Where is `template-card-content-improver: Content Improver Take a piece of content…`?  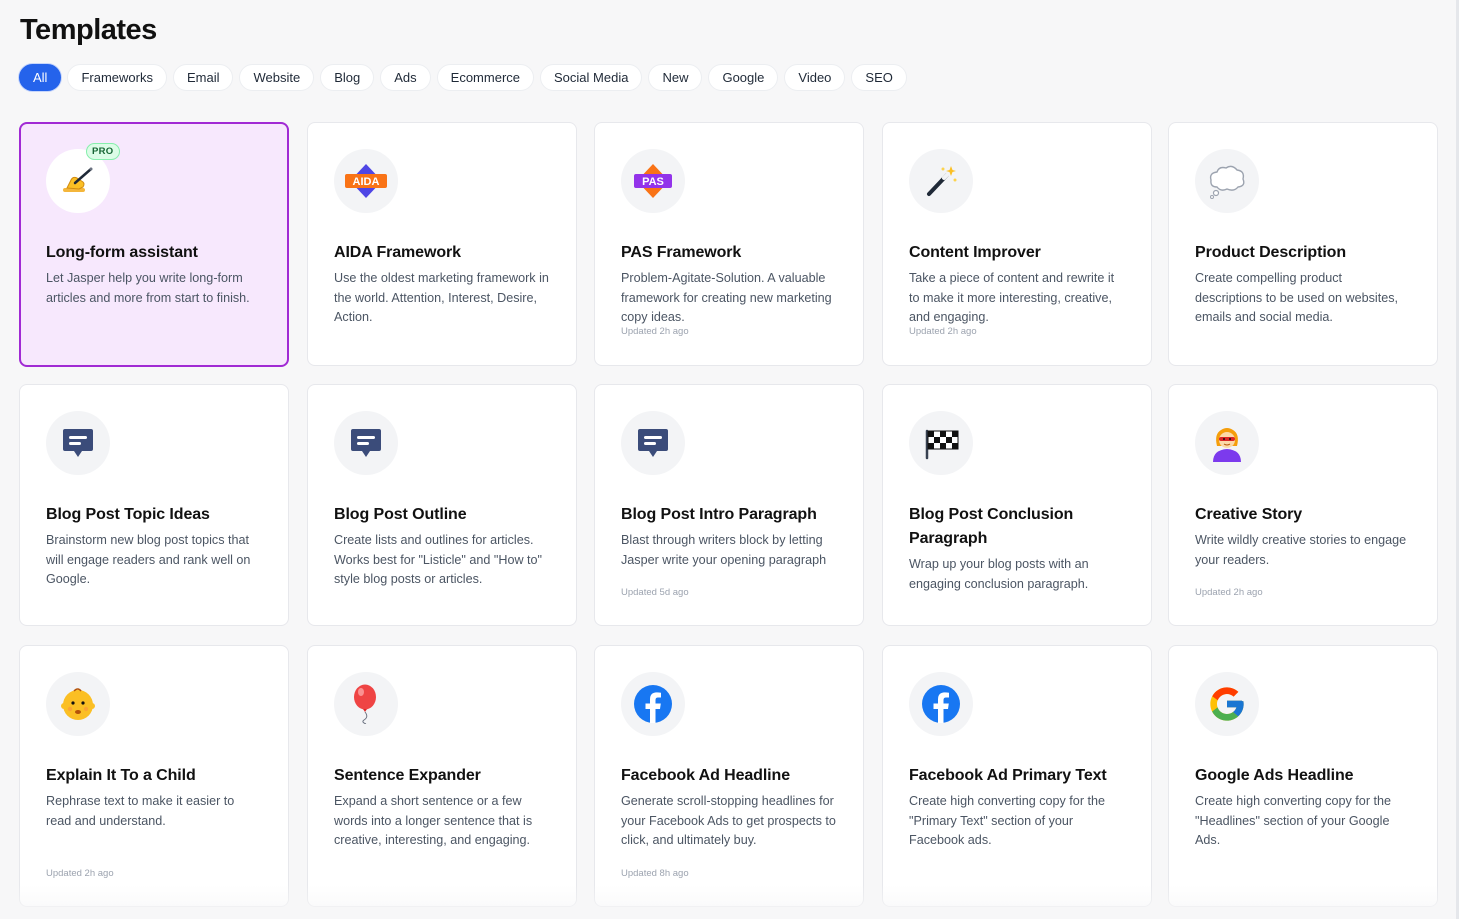 template-card-content-improver: Content Improver Take a piece of content… is located at coordinates (1017, 244).